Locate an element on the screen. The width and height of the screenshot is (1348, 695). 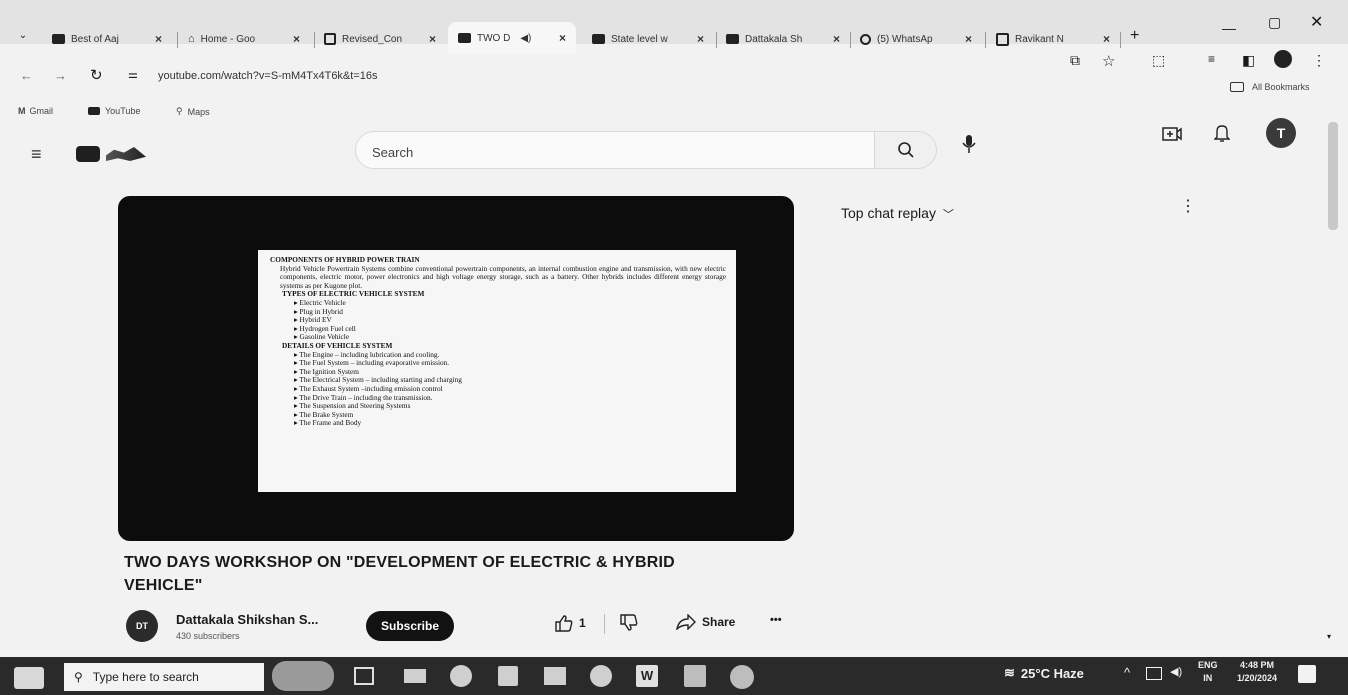
tab-label: Home - Goo is located at coordinates (228, 39).